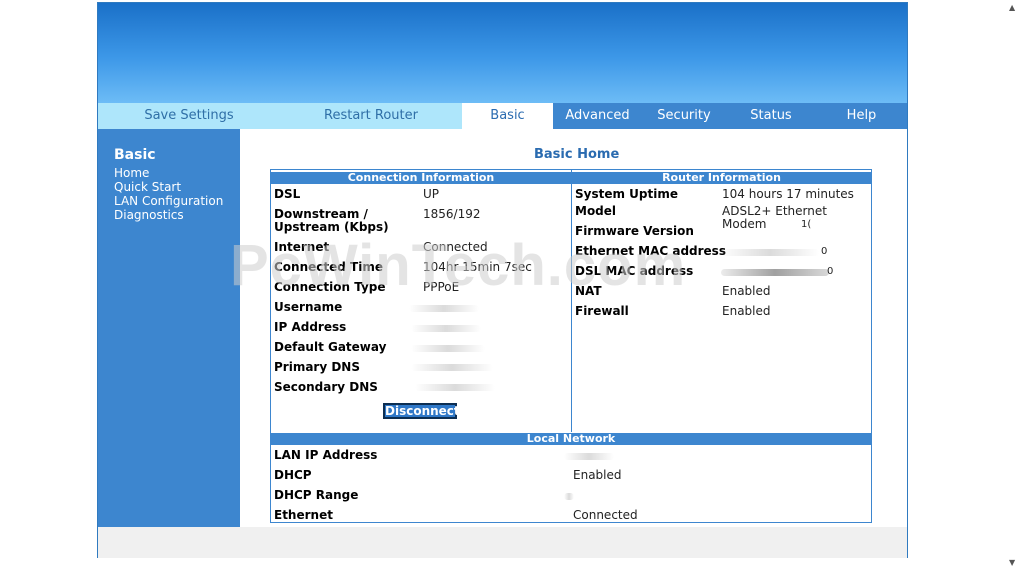 This screenshot has width=1022, height=570. What do you see at coordinates (446, 328) in the screenshot?
I see `redacted-ip-address` at bounding box center [446, 328].